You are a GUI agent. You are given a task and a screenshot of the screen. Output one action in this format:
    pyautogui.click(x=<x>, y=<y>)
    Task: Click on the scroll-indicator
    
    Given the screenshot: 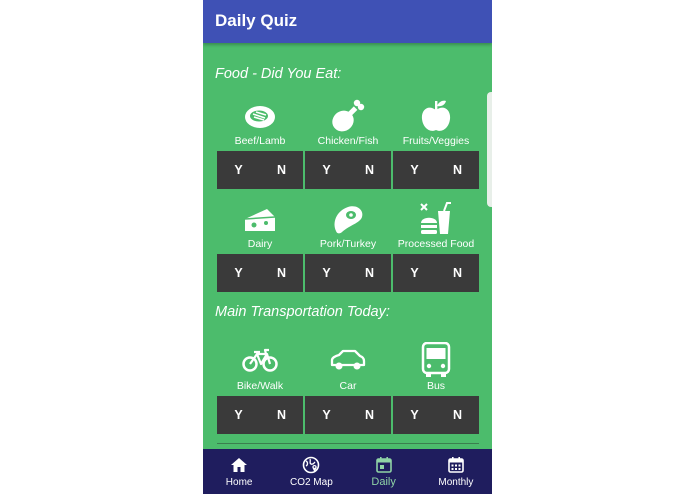 What is the action you would take?
    pyautogui.click(x=489, y=149)
    